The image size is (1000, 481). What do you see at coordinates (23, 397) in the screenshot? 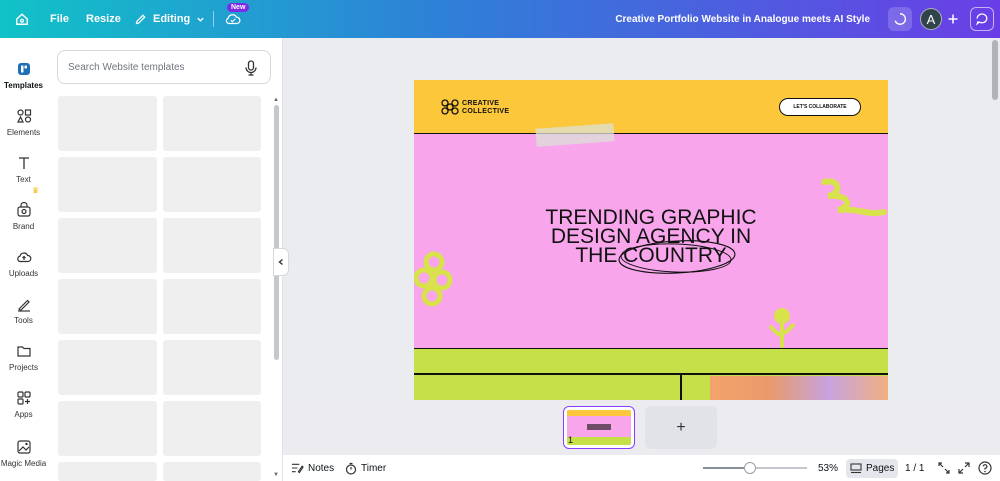
I see `apps-icon` at bounding box center [23, 397].